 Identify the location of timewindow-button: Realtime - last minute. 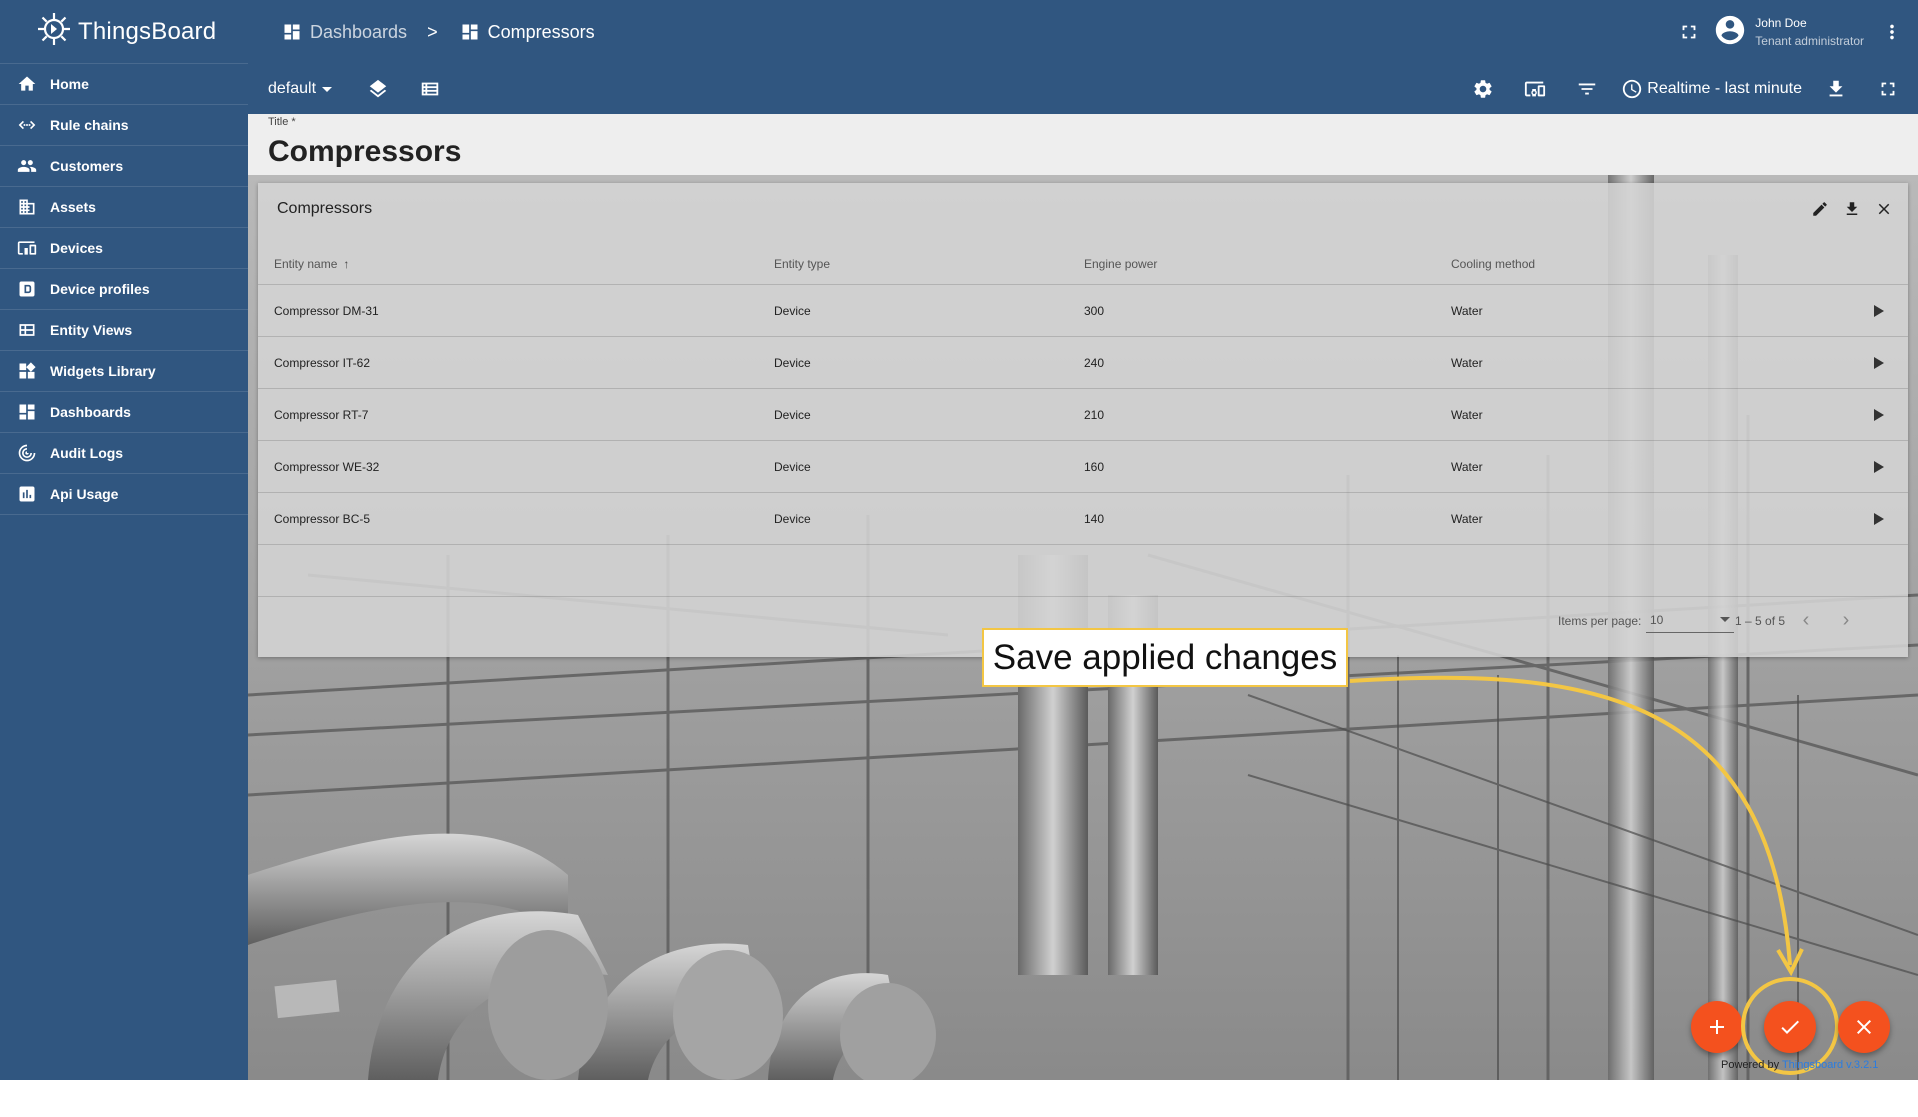
(1711, 89).